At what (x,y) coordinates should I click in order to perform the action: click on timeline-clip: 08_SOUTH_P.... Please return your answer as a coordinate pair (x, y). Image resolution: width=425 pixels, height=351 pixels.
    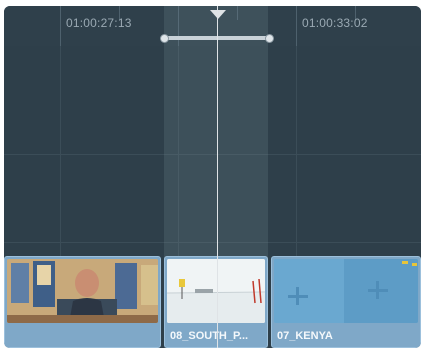
    Looking at the image, I should click on (216, 302).